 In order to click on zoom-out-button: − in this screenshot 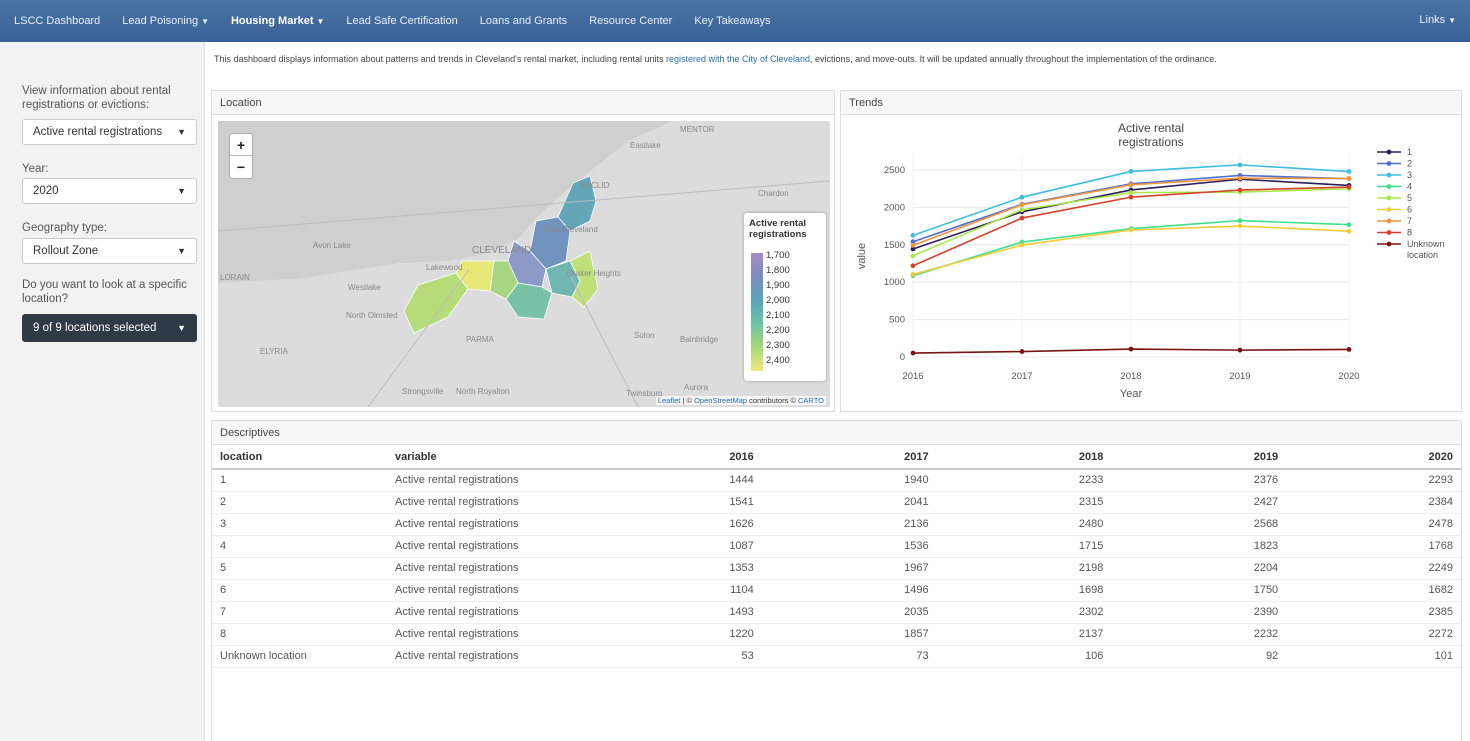, I will do `click(241, 167)`.